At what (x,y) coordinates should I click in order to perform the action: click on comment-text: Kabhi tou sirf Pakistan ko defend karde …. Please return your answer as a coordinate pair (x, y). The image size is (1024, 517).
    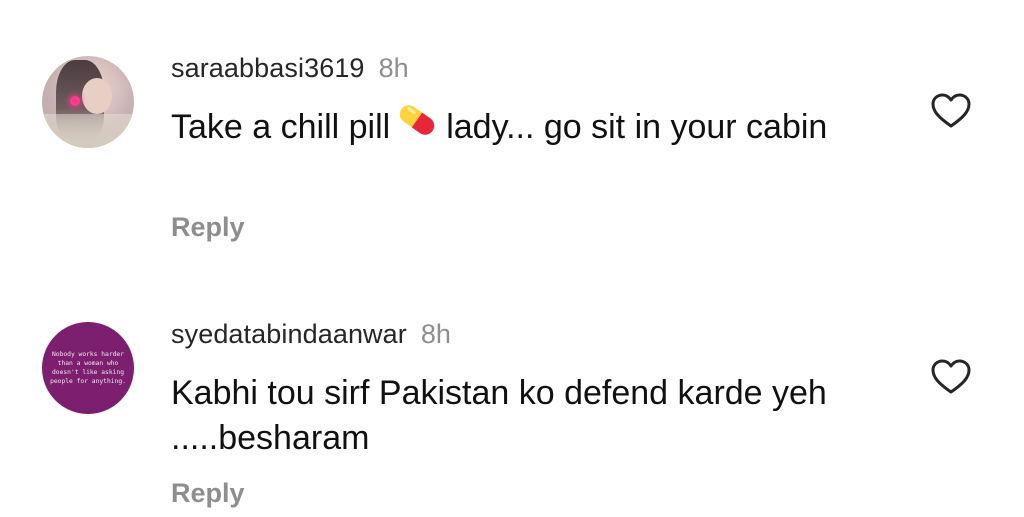
    Looking at the image, I should click on (499, 415).